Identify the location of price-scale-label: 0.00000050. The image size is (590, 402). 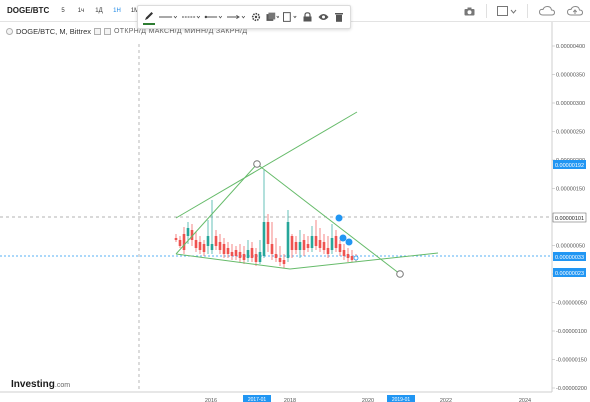
(570, 247).